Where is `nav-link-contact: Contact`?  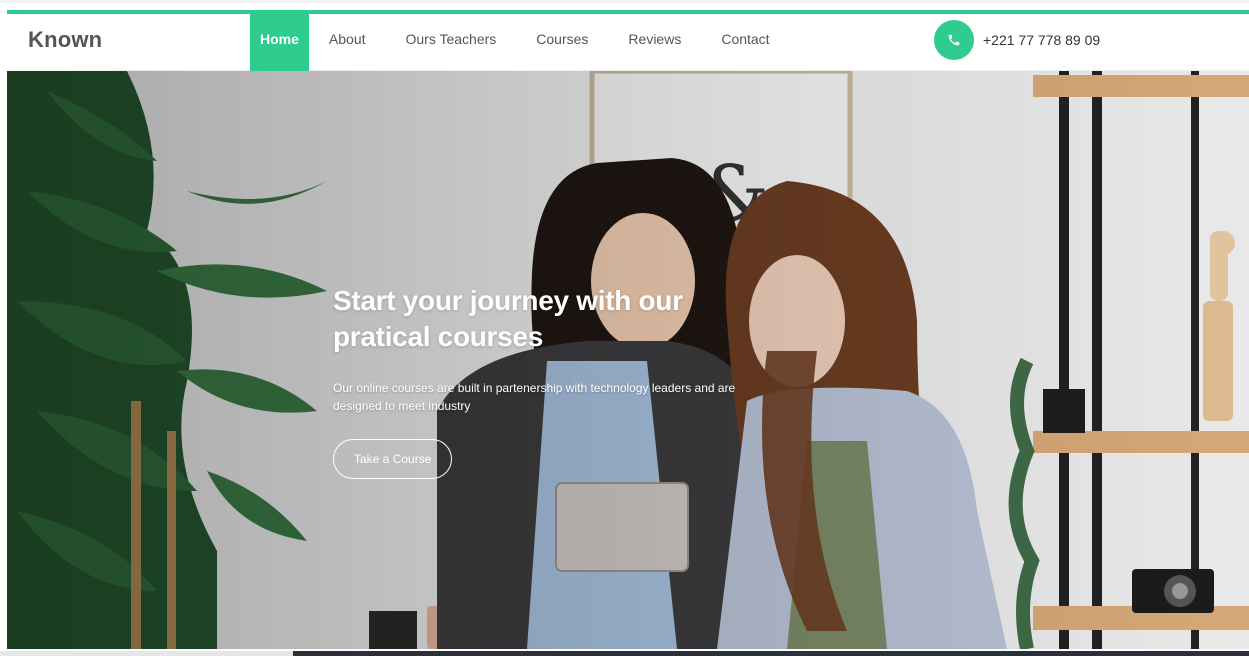
nav-link-contact: Contact is located at coordinates (745, 42).